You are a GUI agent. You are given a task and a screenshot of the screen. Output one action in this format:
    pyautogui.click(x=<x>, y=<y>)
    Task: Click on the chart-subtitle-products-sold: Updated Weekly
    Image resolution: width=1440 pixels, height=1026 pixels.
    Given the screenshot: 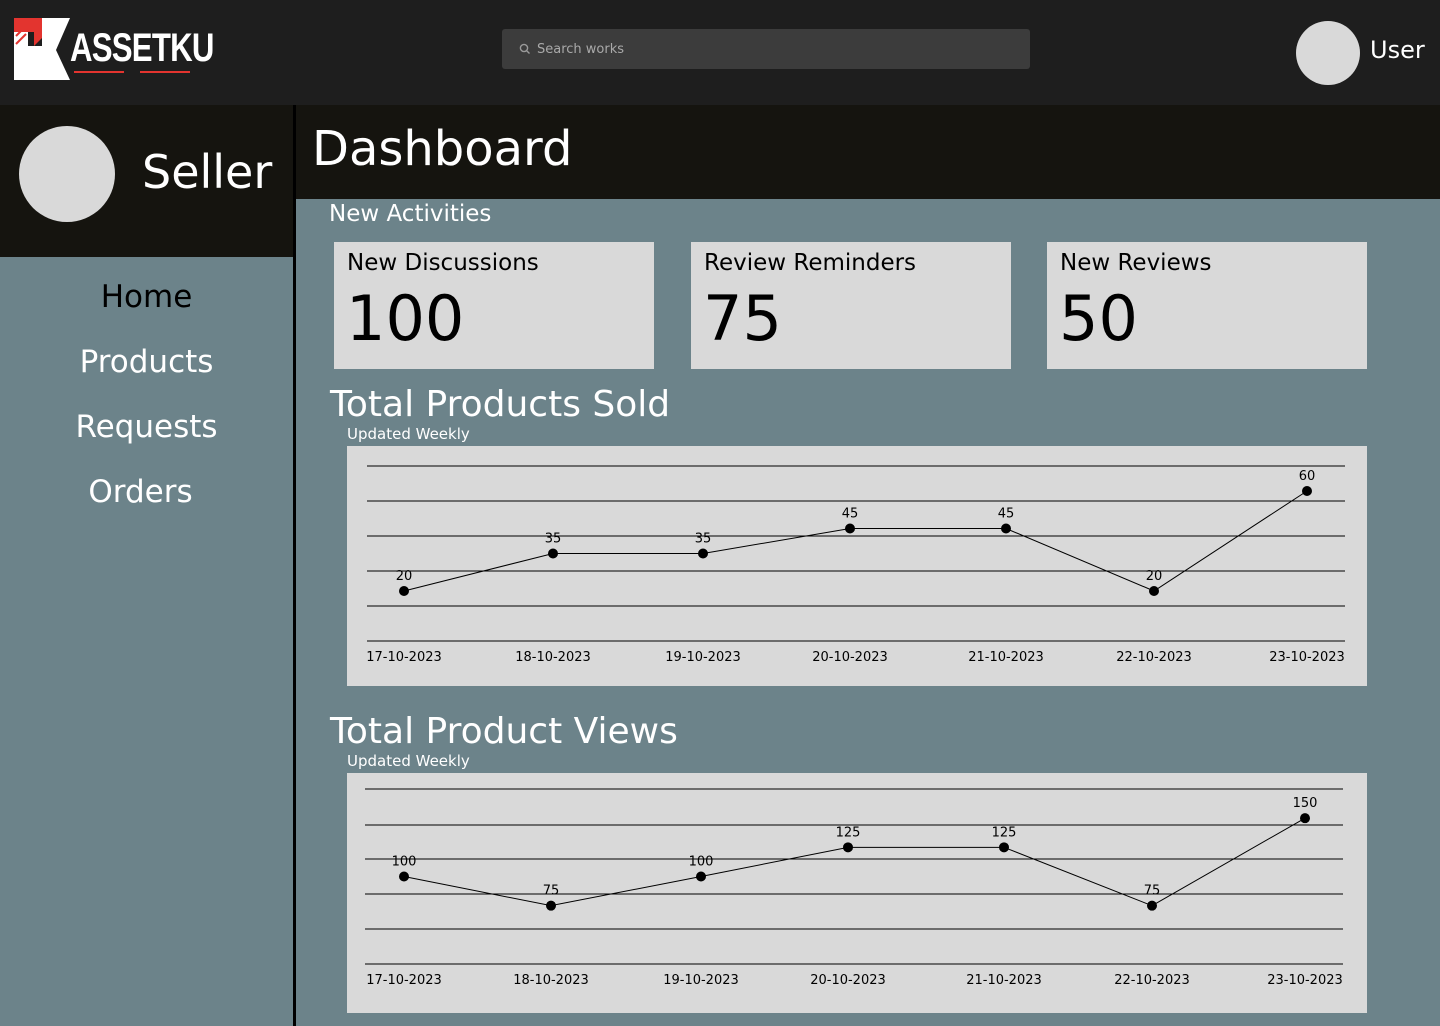 What is the action you would take?
    pyautogui.click(x=408, y=434)
    